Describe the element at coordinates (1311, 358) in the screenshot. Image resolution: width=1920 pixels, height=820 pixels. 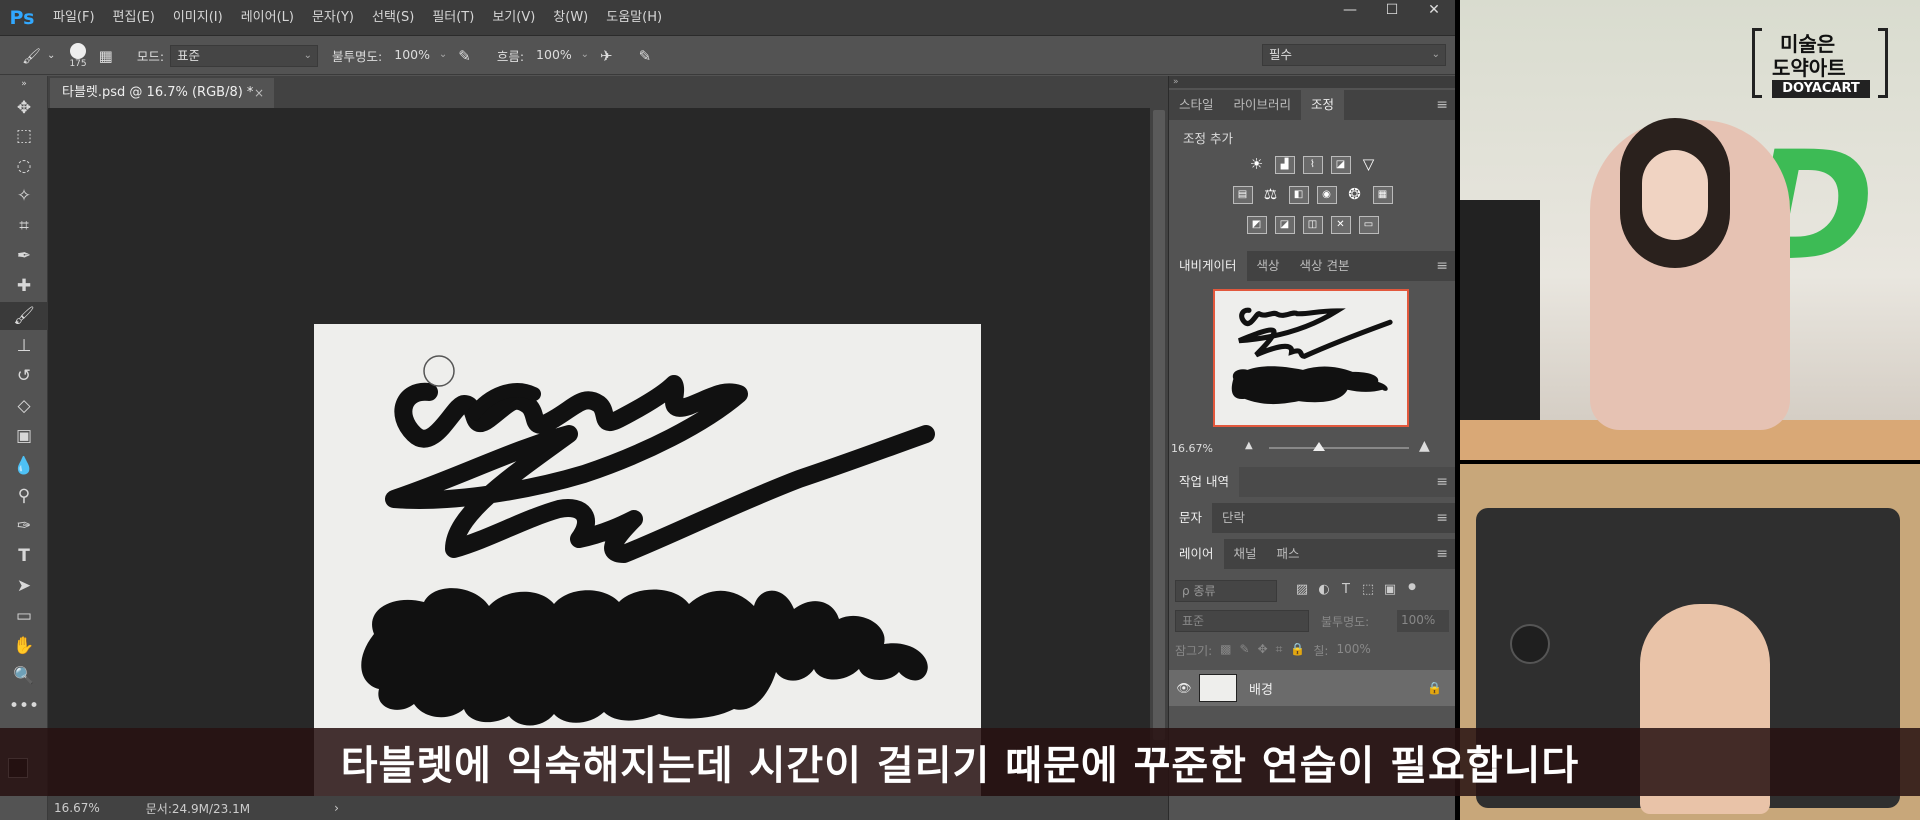
I see `navigator-preview` at that location.